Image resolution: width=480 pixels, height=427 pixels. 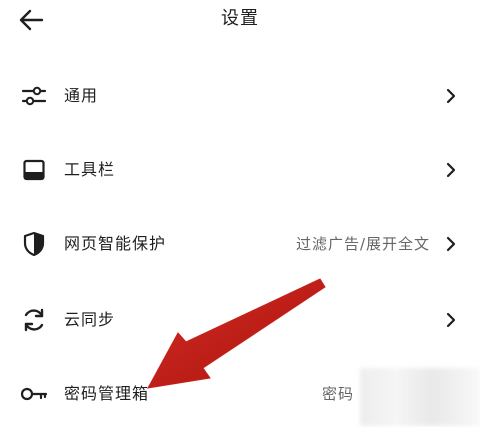 I want to click on annotation-arrow, so click(x=236, y=333).